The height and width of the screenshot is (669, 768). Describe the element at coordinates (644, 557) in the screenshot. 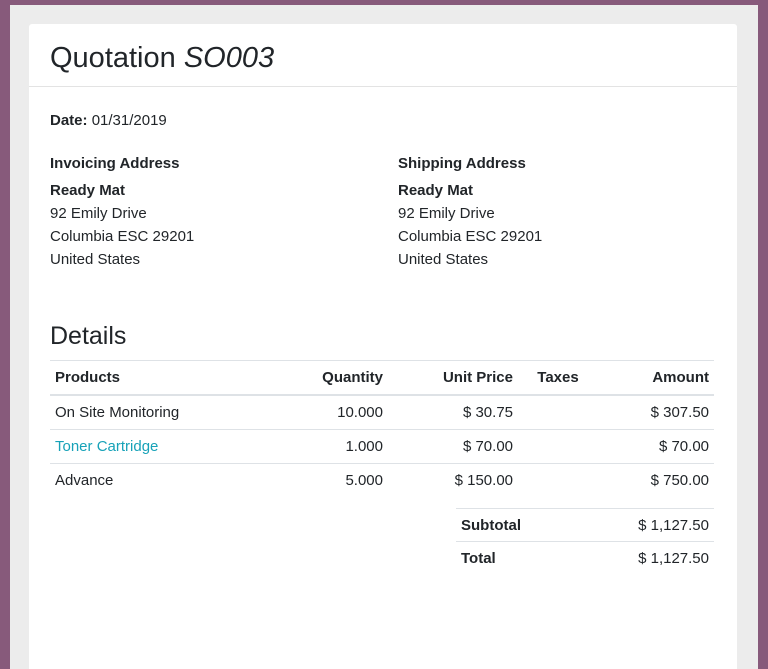

I see `total-value: $ 1,127.50` at that location.